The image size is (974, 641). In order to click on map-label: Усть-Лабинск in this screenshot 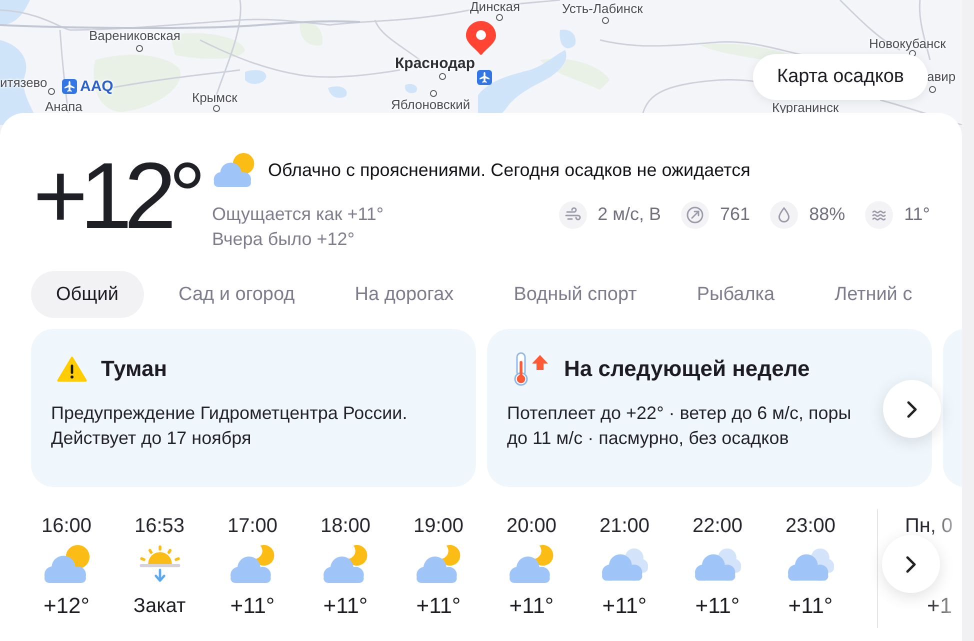, I will do `click(602, 8)`.